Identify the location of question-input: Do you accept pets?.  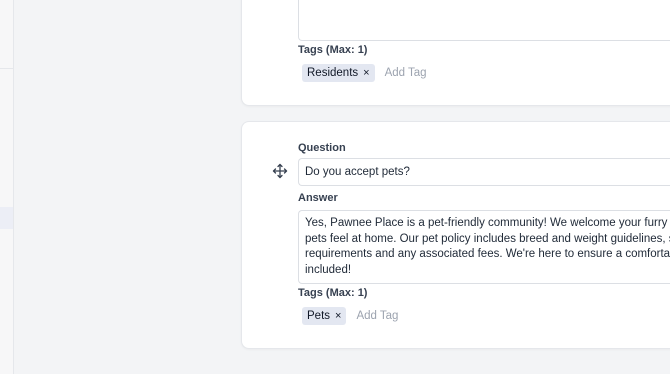
(484, 172).